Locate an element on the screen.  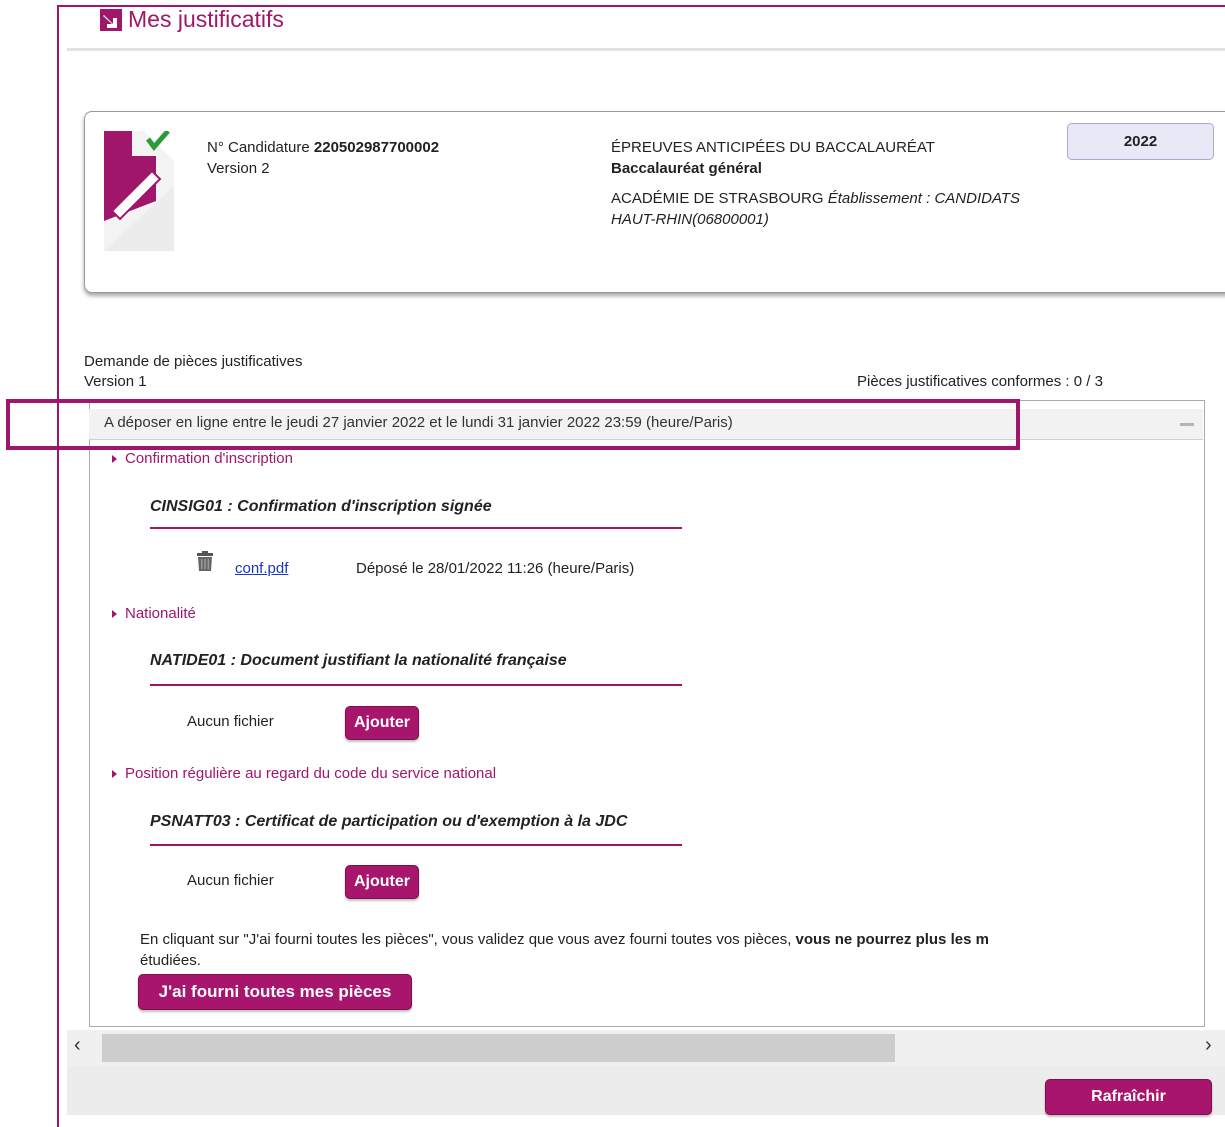
scroll-left-arrow-icon: ‹ is located at coordinates (77, 1045).